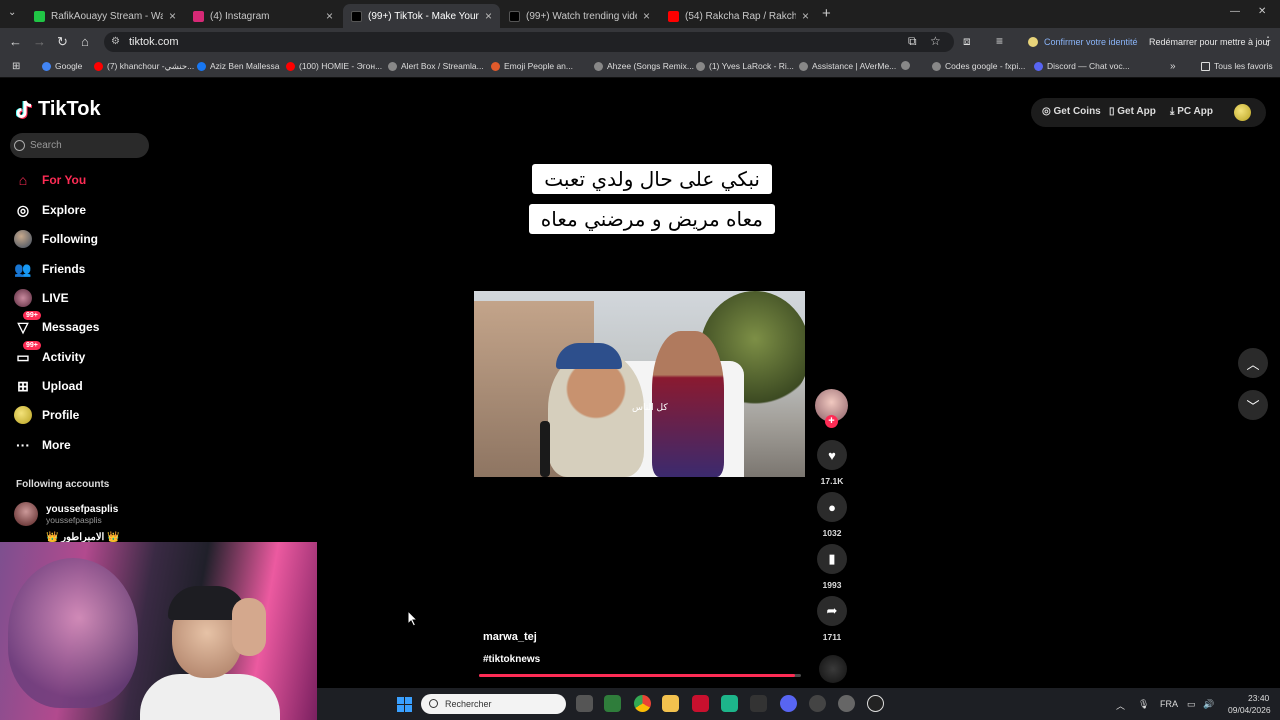  Describe the element at coordinates (738, 16) in the screenshot. I see `tab-youtube-rakcha: (54) Rakcha Rap / Rakcha Prod×` at that location.